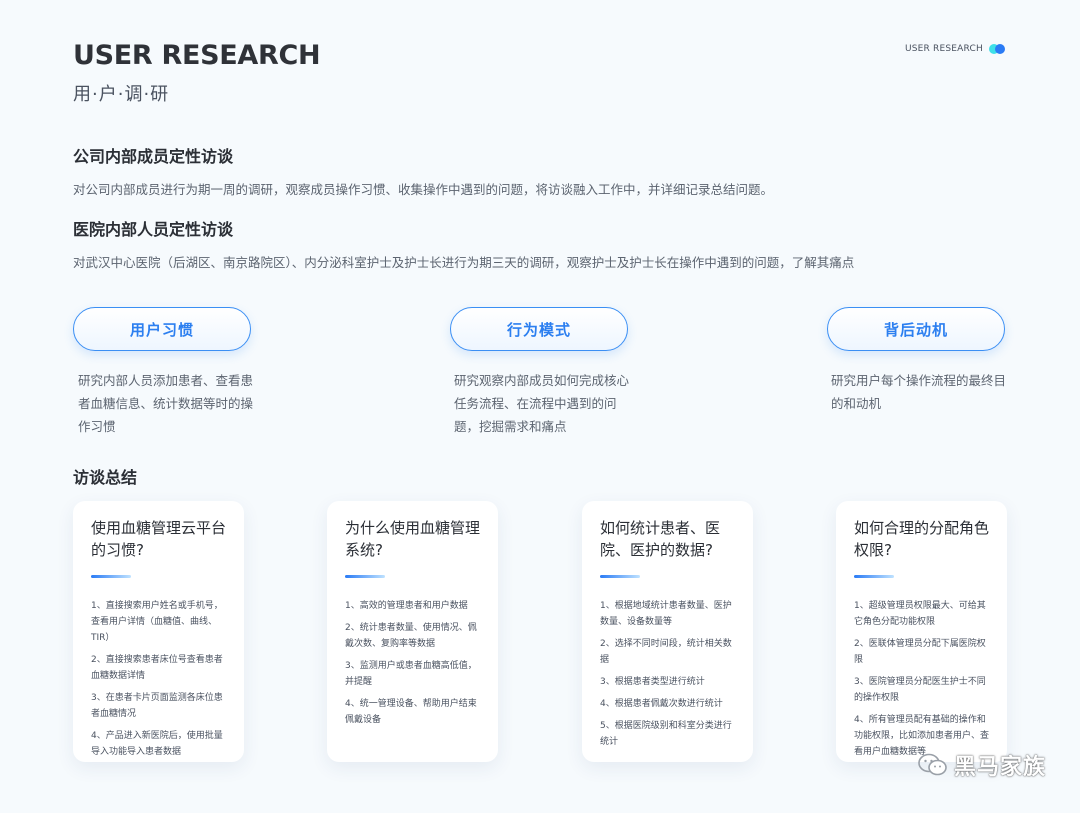 This screenshot has height=813, width=1080. Describe the element at coordinates (157, 622) in the screenshot. I see `list-item: 1、直接搜索用户姓名或手机号，查看用户详情（血糖值、曲线、TIR）` at that location.